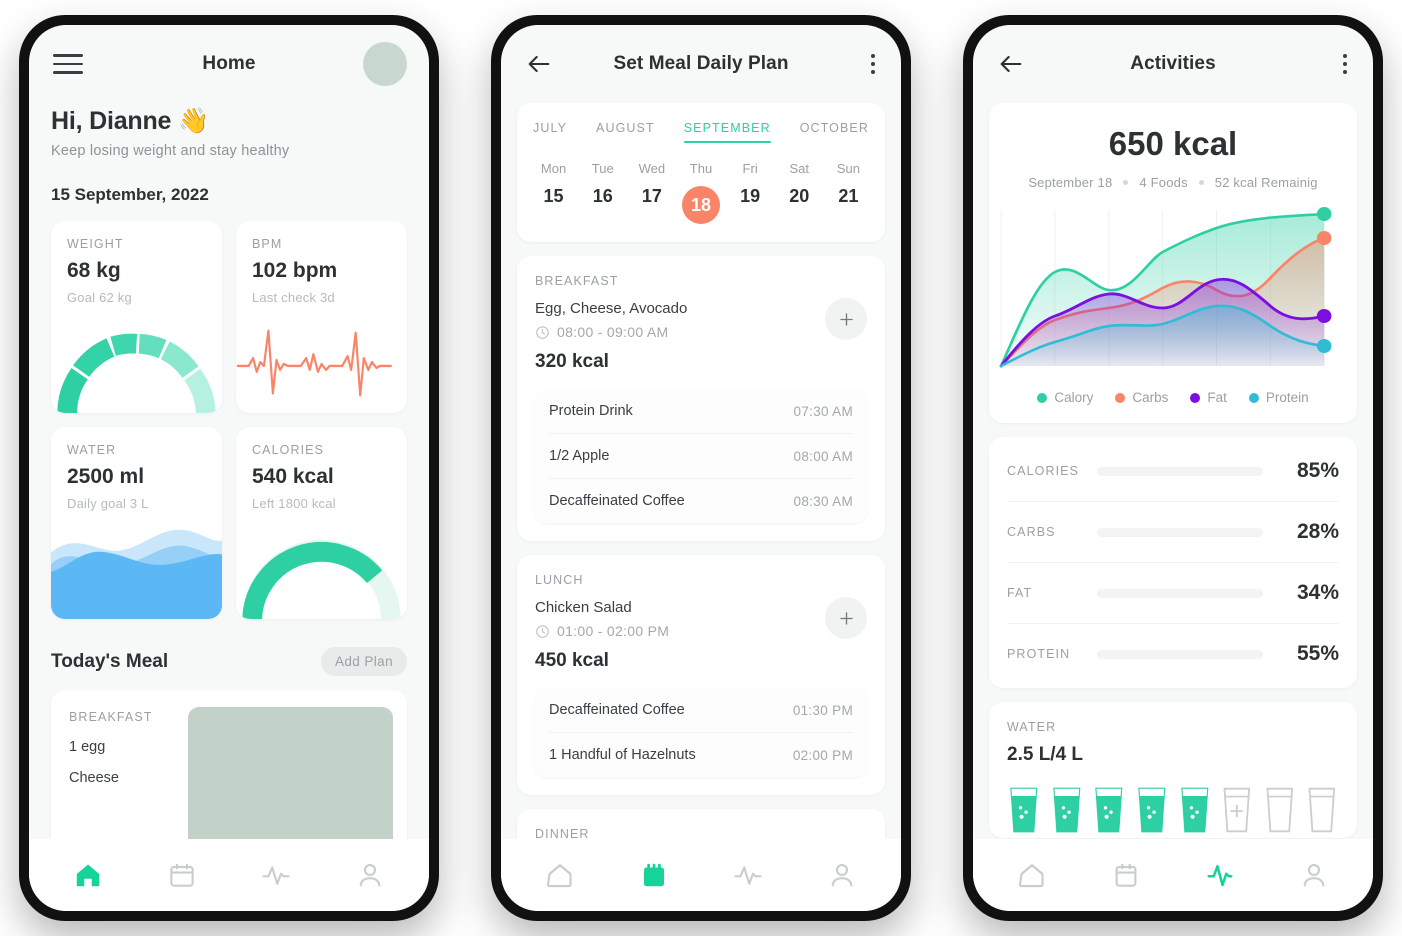 This screenshot has height=936, width=1402. What do you see at coordinates (1173, 654) in the screenshot?
I see `progress-row-protein: PROTEIN 55%` at bounding box center [1173, 654].